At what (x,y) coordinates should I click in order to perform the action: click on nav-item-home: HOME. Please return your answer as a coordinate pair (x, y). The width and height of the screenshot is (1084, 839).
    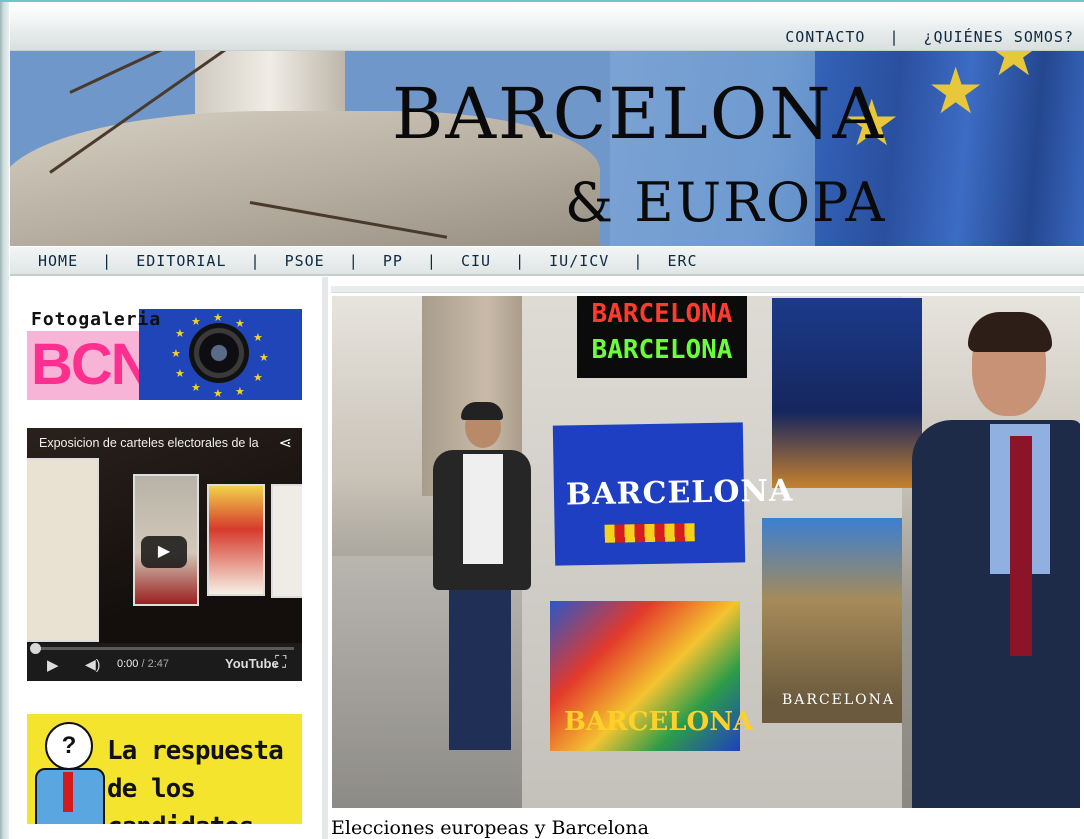
    Looking at the image, I should click on (58, 261).